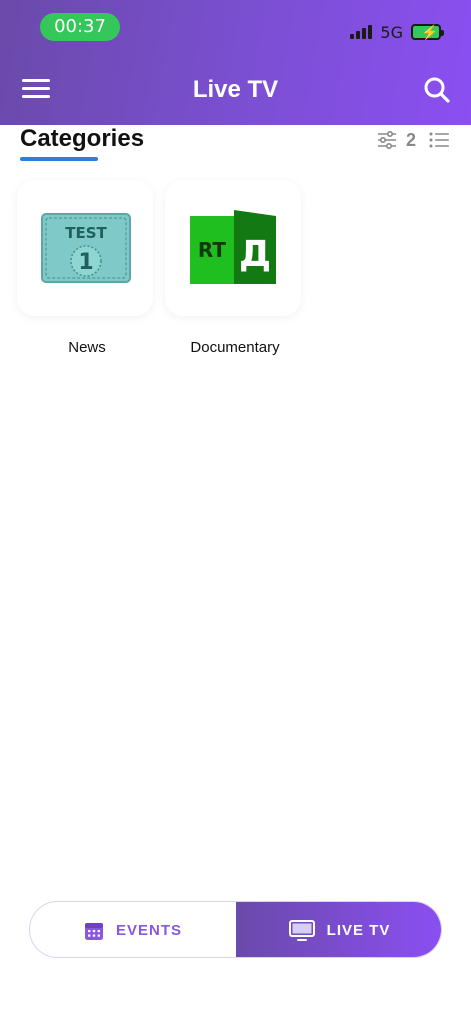 The height and width of the screenshot is (1019, 471). Describe the element at coordinates (411, 140) in the screenshot. I see `category-count: 2` at that location.